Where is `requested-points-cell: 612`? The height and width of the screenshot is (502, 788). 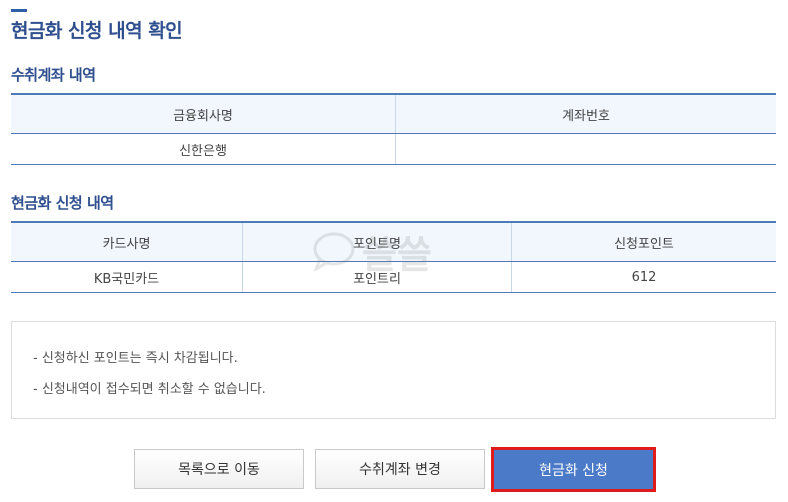
requested-points-cell: 612 is located at coordinates (643, 277).